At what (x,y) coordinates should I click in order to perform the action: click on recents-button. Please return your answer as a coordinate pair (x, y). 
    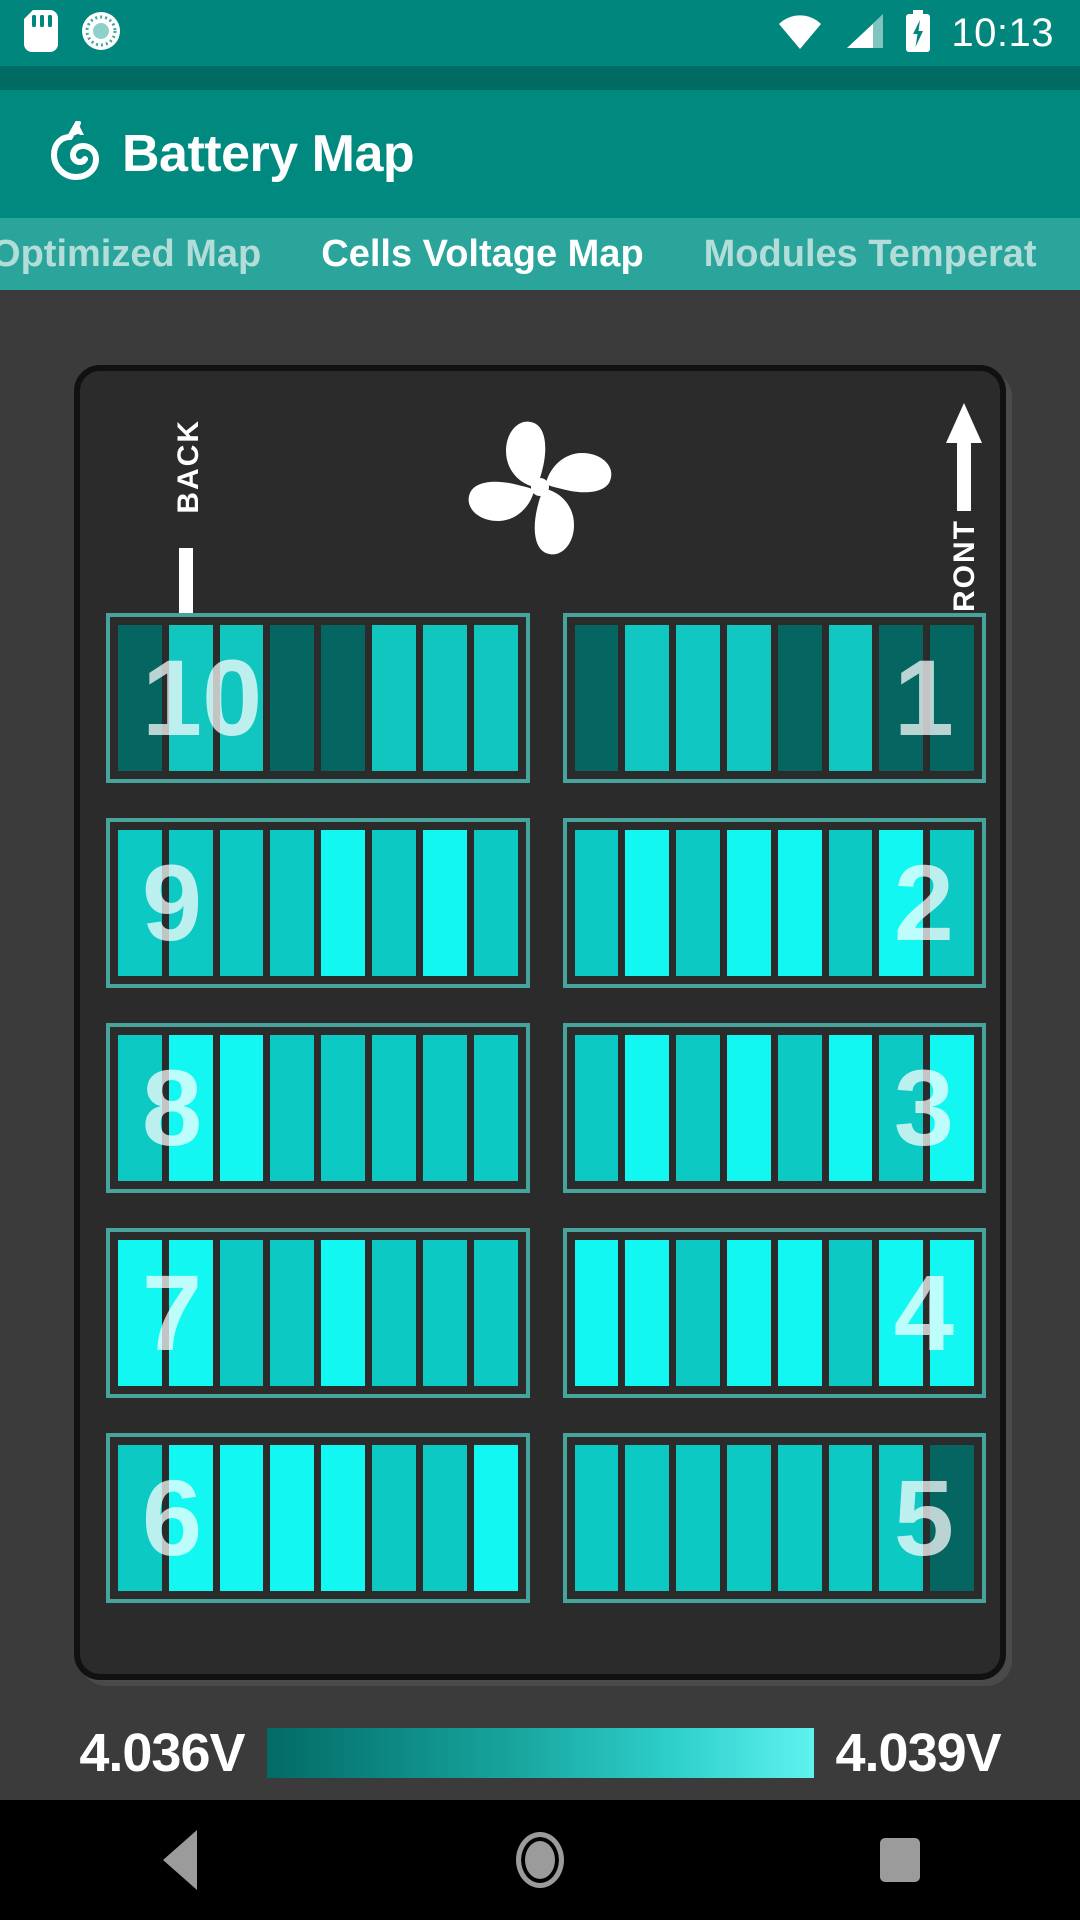
    Looking at the image, I should click on (900, 1860).